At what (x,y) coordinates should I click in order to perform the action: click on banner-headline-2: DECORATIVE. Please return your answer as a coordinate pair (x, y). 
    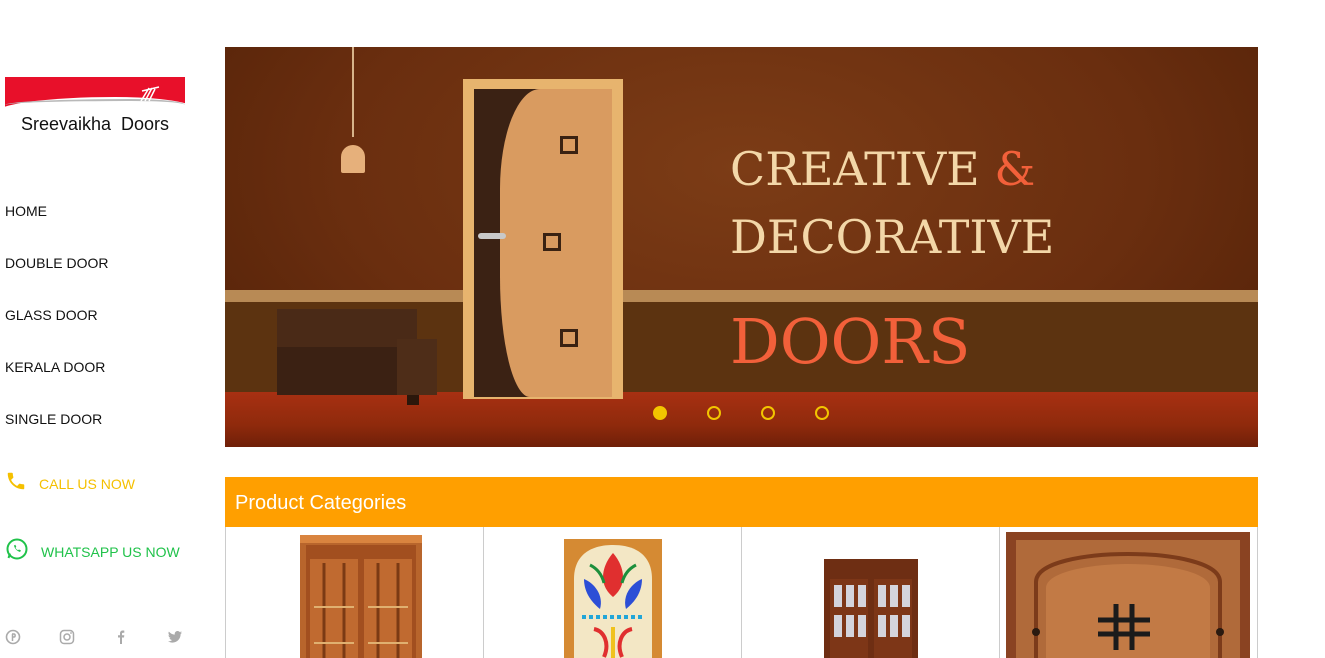
    Looking at the image, I should click on (892, 237).